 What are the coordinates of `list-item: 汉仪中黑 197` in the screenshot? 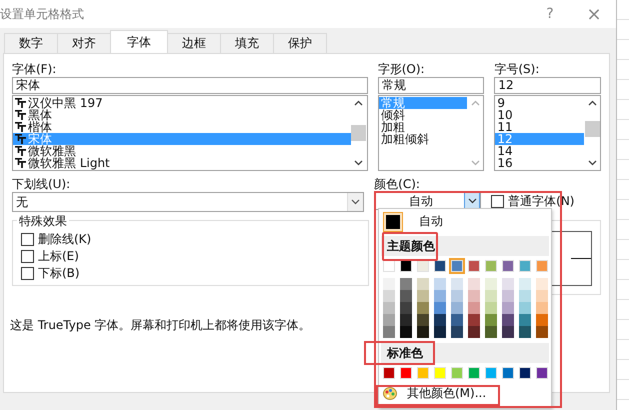 It's located at (182, 103).